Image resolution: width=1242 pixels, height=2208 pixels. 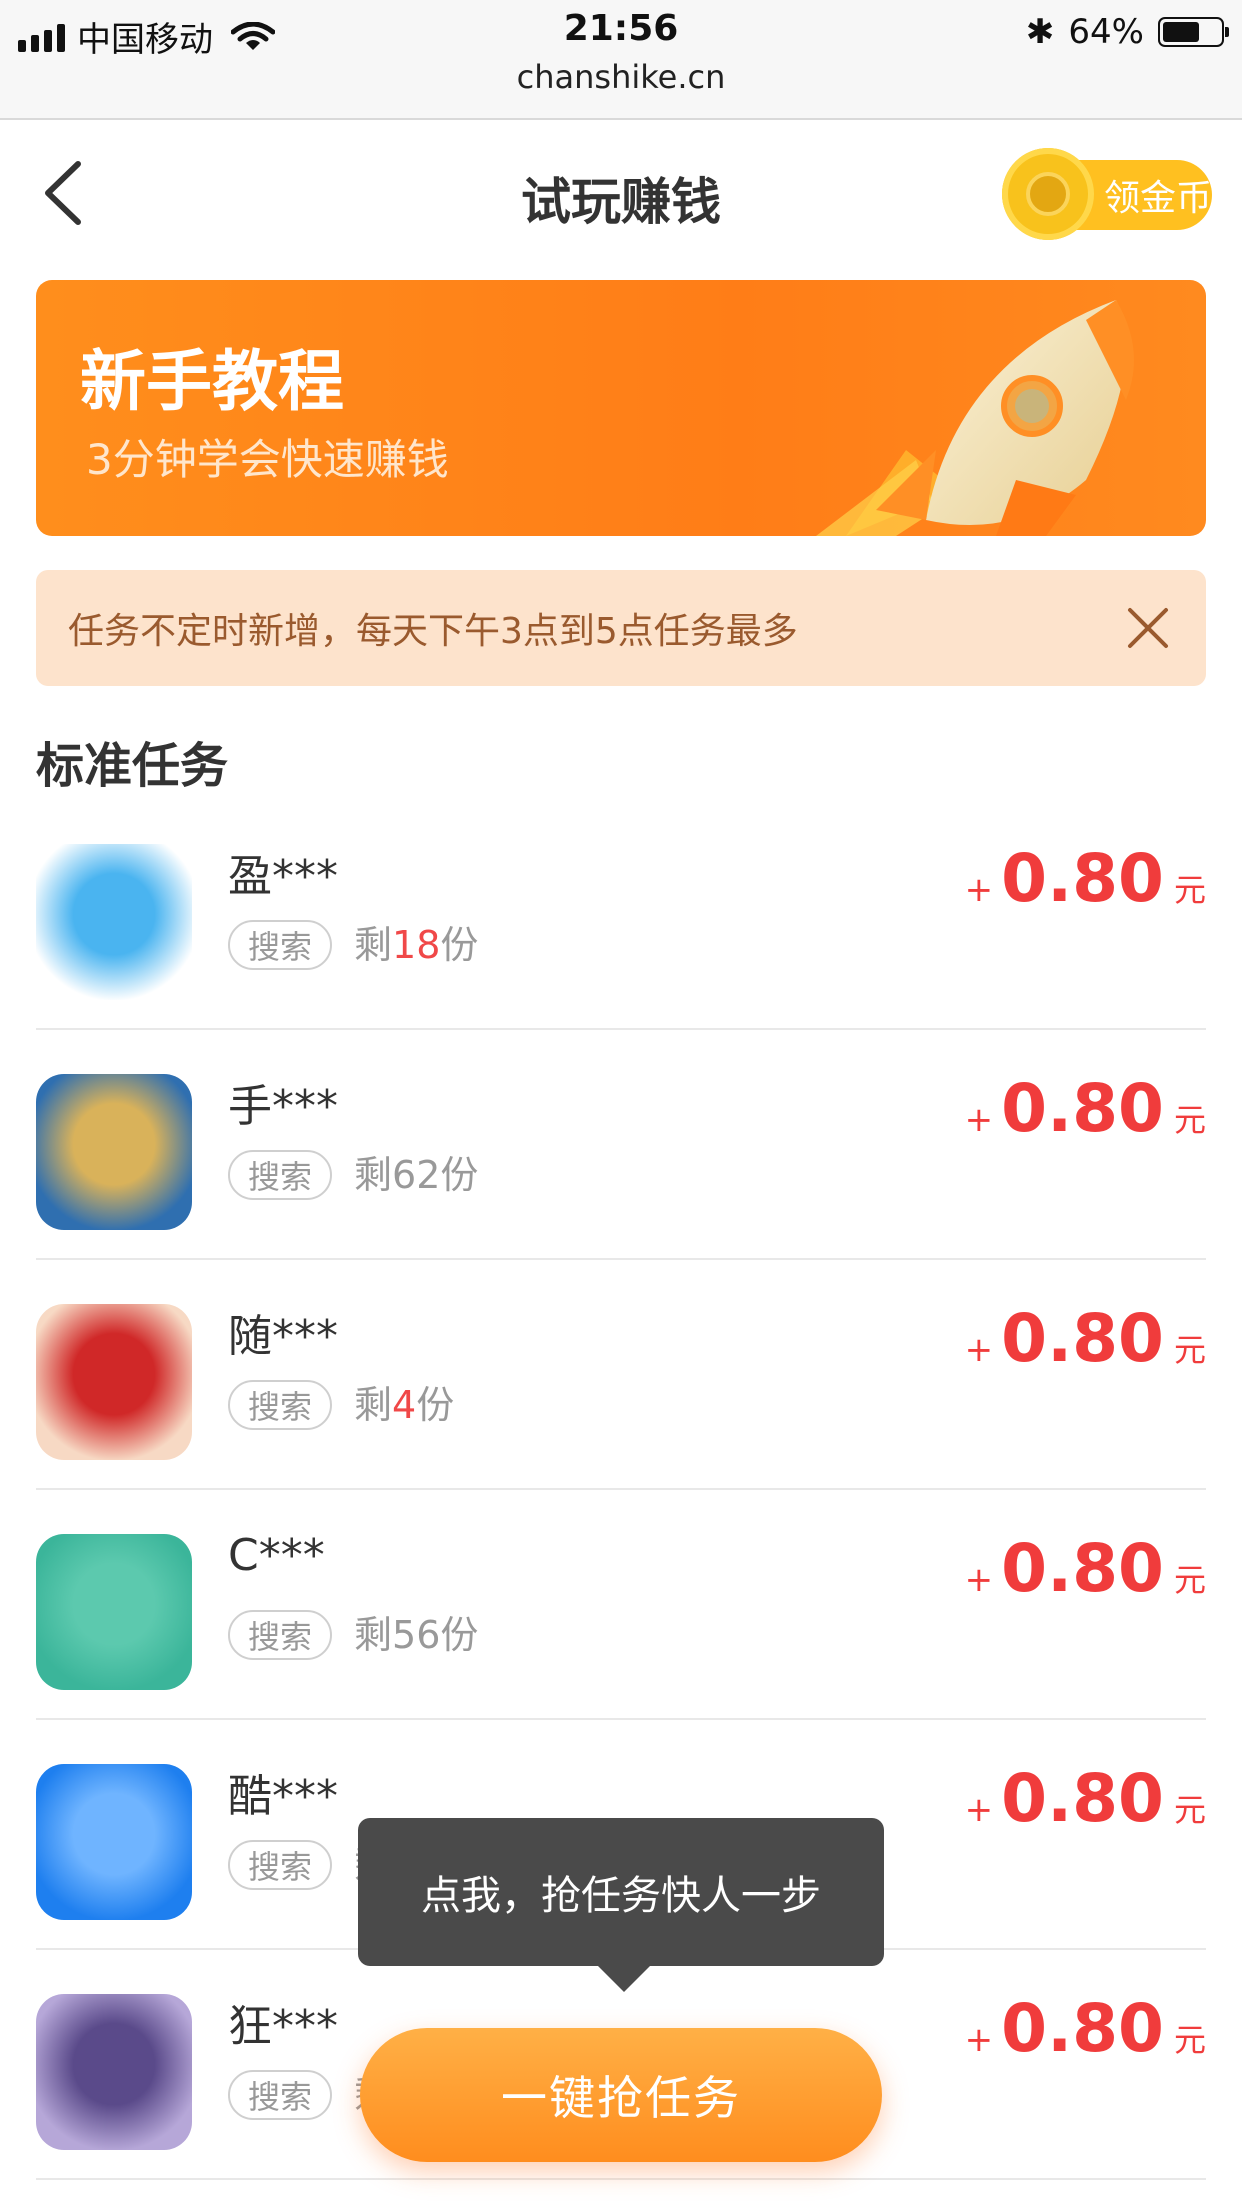 What do you see at coordinates (621, 1905) in the screenshot?
I see `tooltip: 点我，抢任务快人一步` at bounding box center [621, 1905].